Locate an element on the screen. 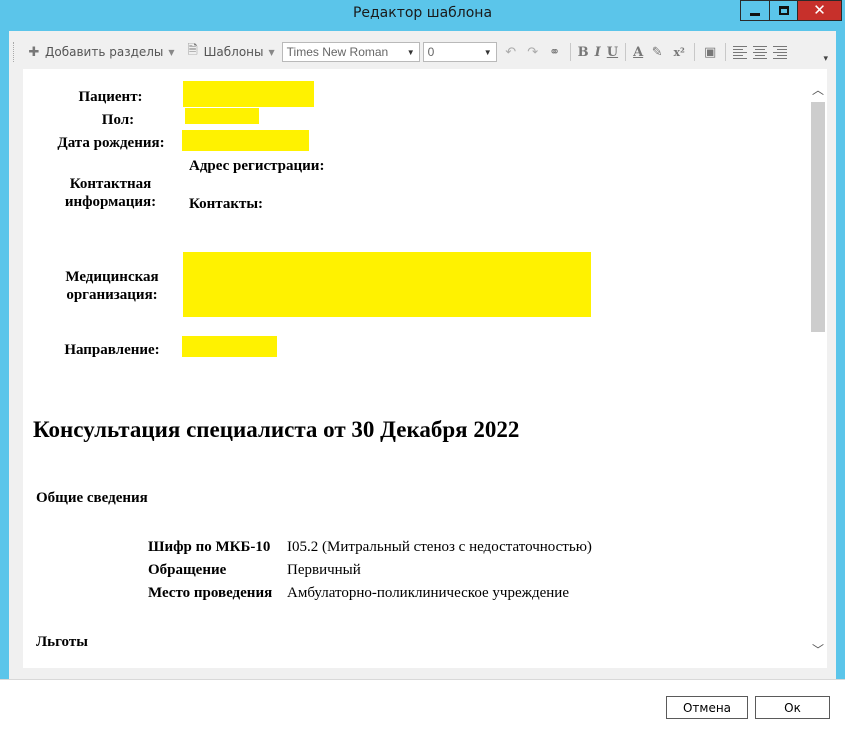 The height and width of the screenshot is (734, 845). undo-button: ↶ is located at coordinates (511, 52).